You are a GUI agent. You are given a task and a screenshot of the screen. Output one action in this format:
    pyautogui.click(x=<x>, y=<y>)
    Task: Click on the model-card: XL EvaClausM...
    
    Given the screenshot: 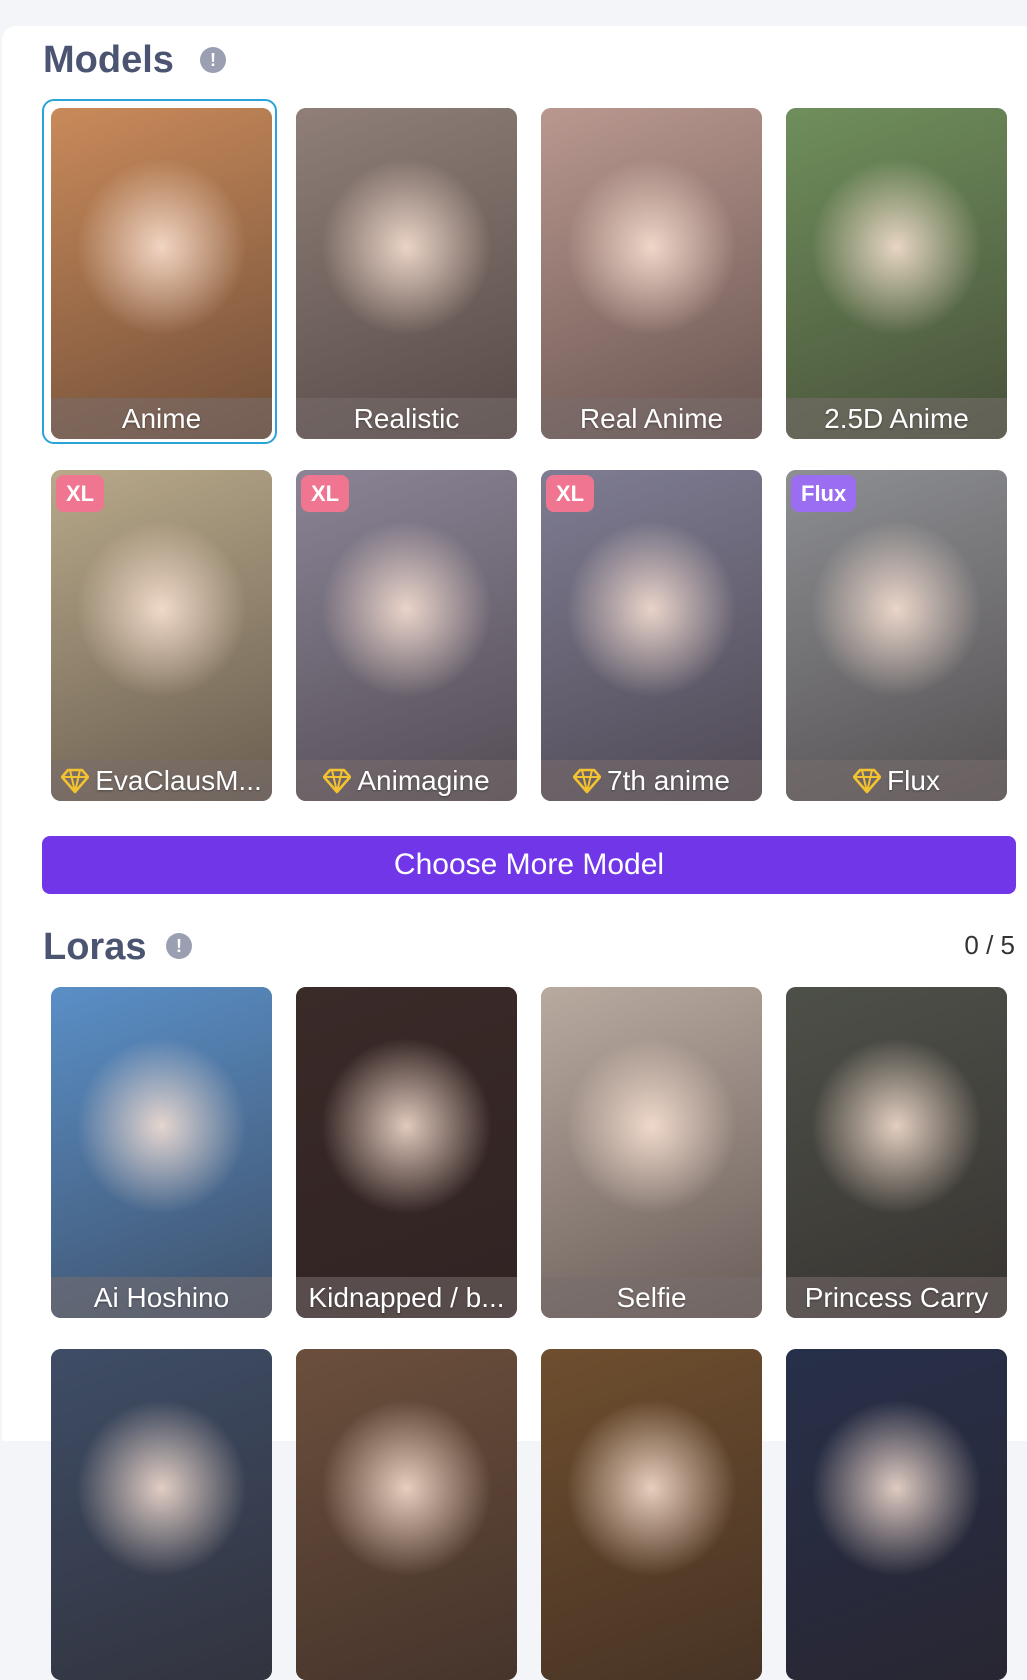 What is the action you would take?
    pyautogui.click(x=161, y=635)
    